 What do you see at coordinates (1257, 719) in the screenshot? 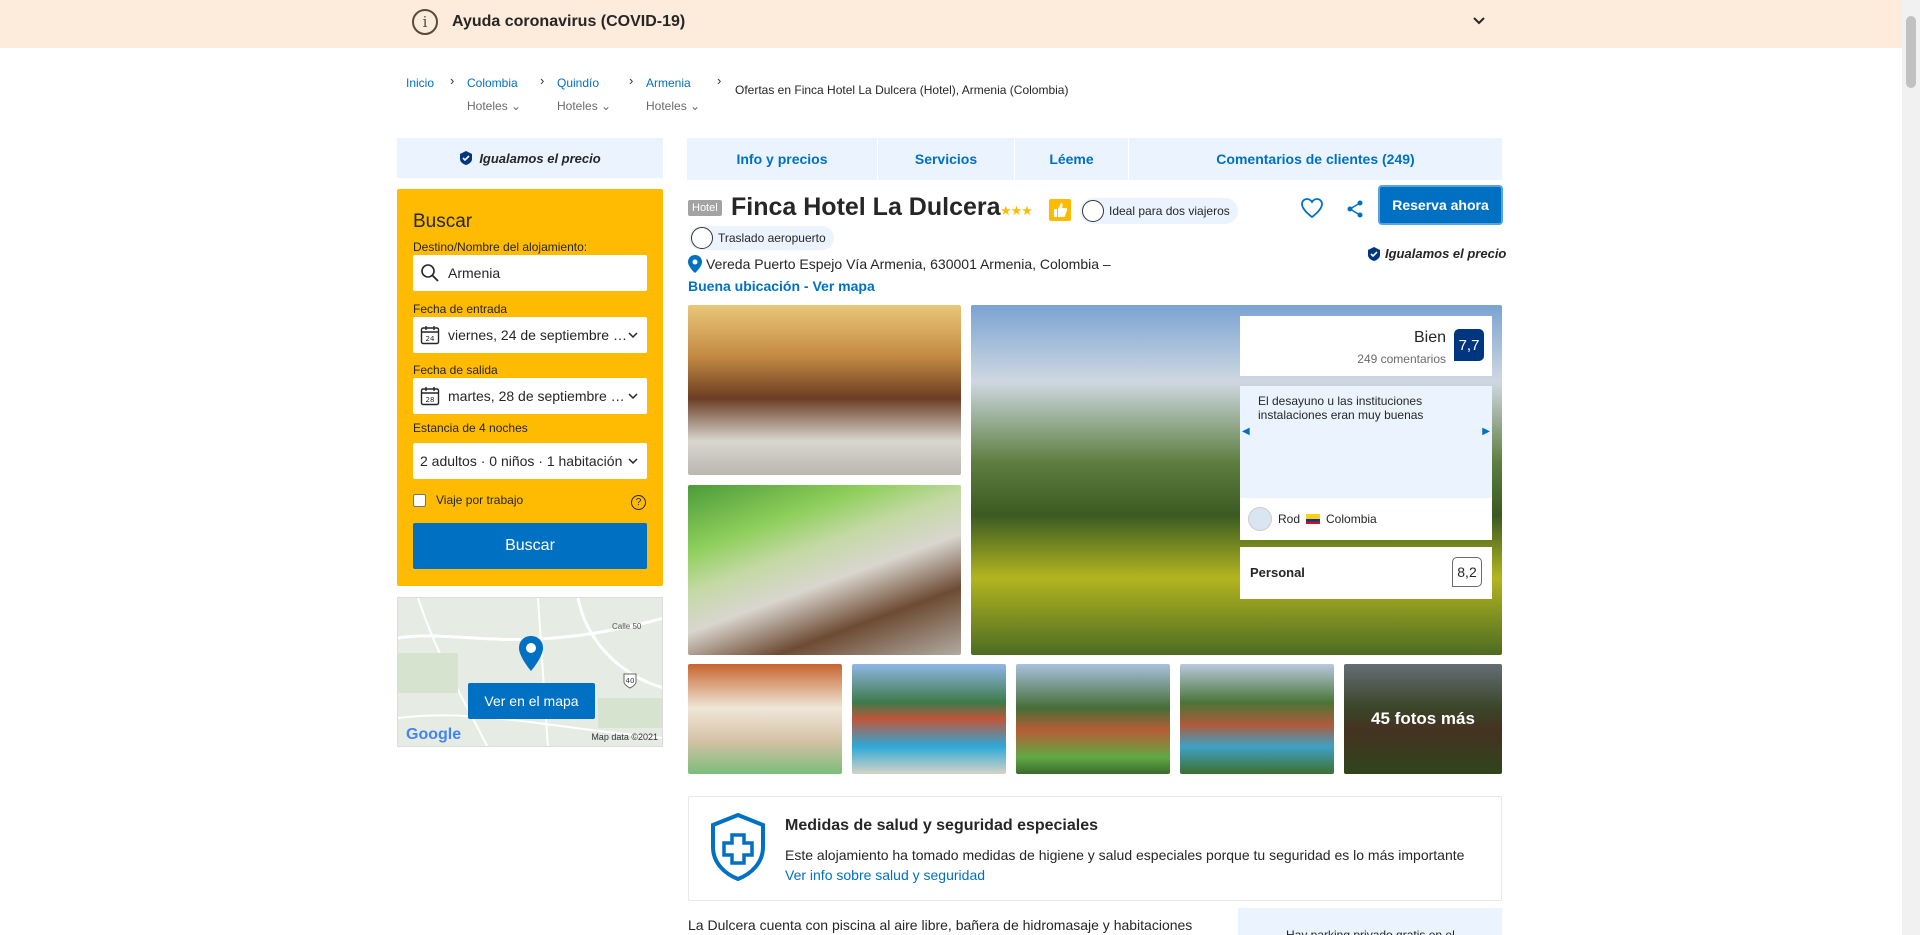
I see `photo-pool-aerial` at bounding box center [1257, 719].